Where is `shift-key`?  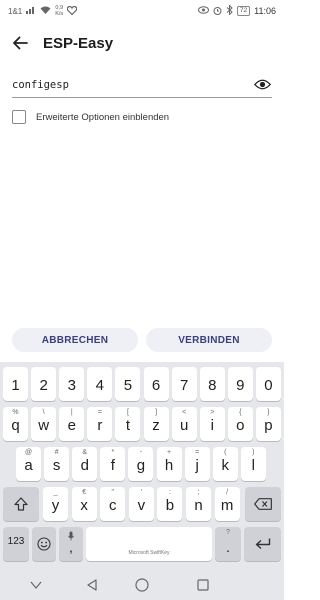
shift-key is located at coordinates (21, 504).